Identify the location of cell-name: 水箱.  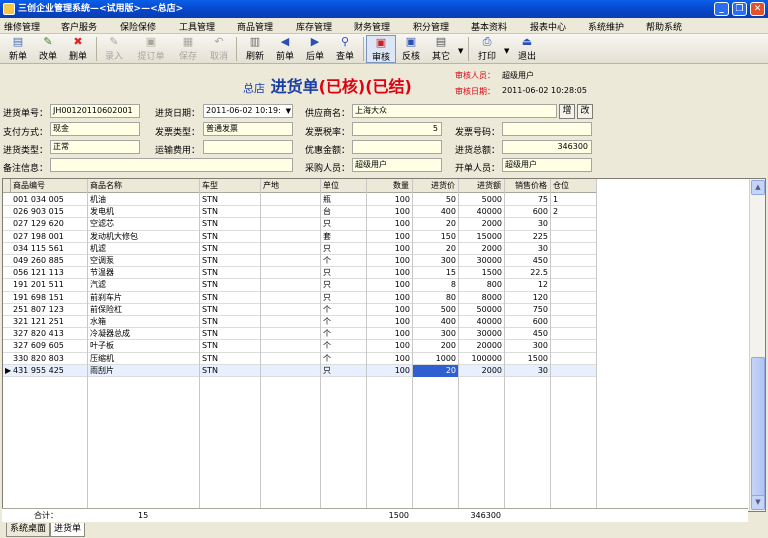
(144, 322).